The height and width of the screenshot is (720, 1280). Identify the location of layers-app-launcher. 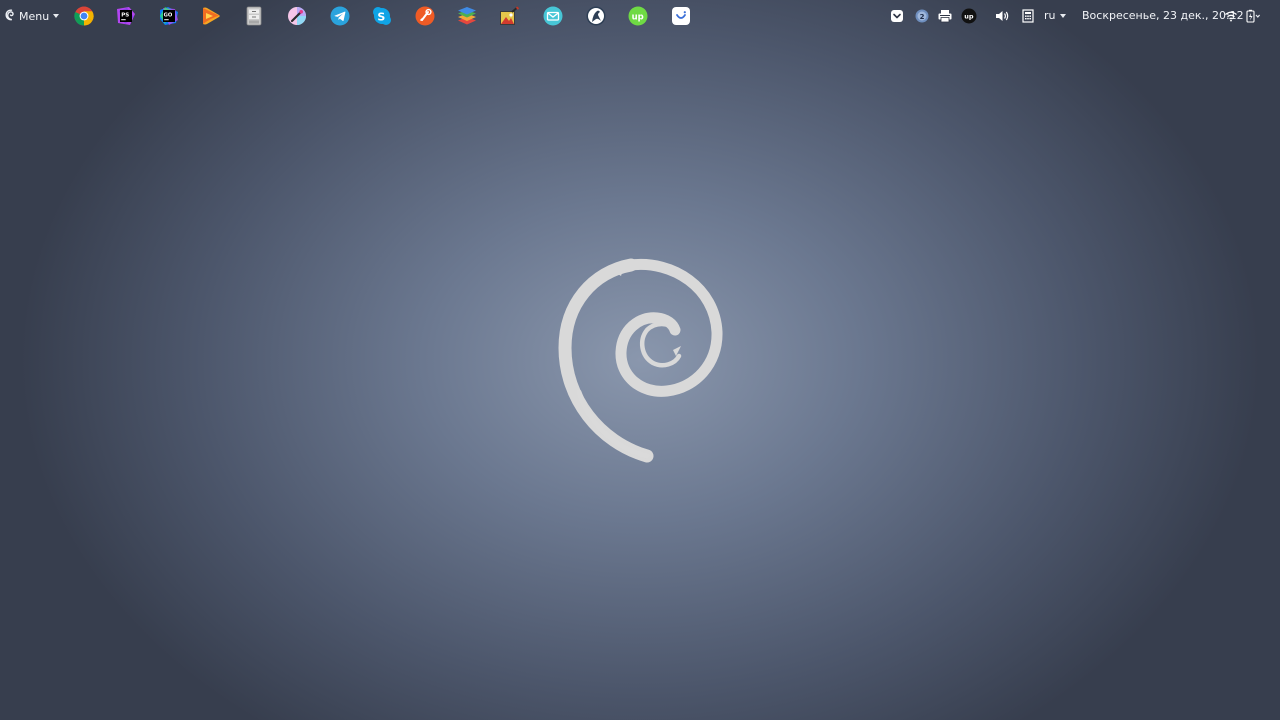
(467, 16).